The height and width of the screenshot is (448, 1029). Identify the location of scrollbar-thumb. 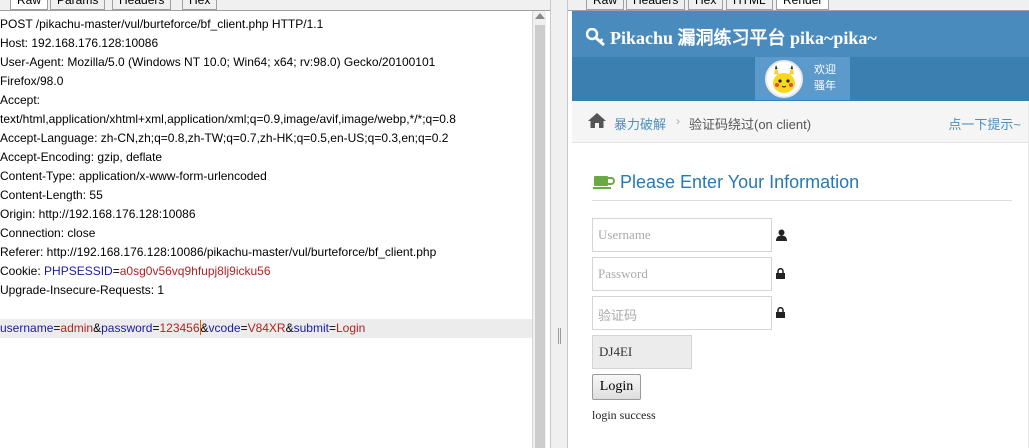
(540, 236).